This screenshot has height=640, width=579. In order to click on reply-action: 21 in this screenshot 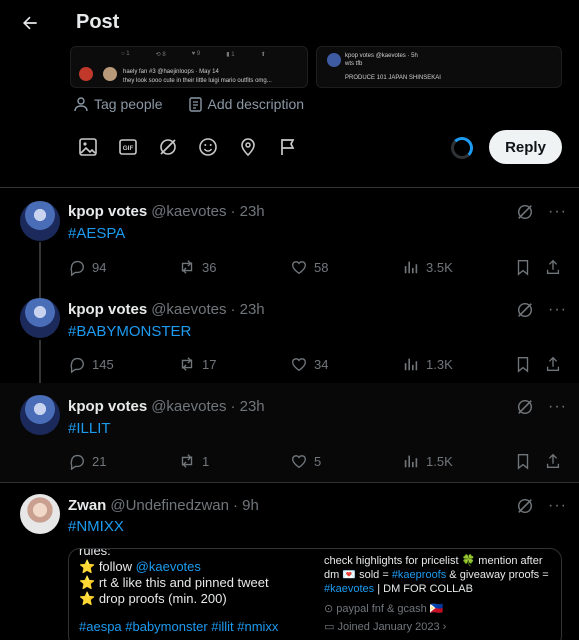, I will do `click(87, 461)`.